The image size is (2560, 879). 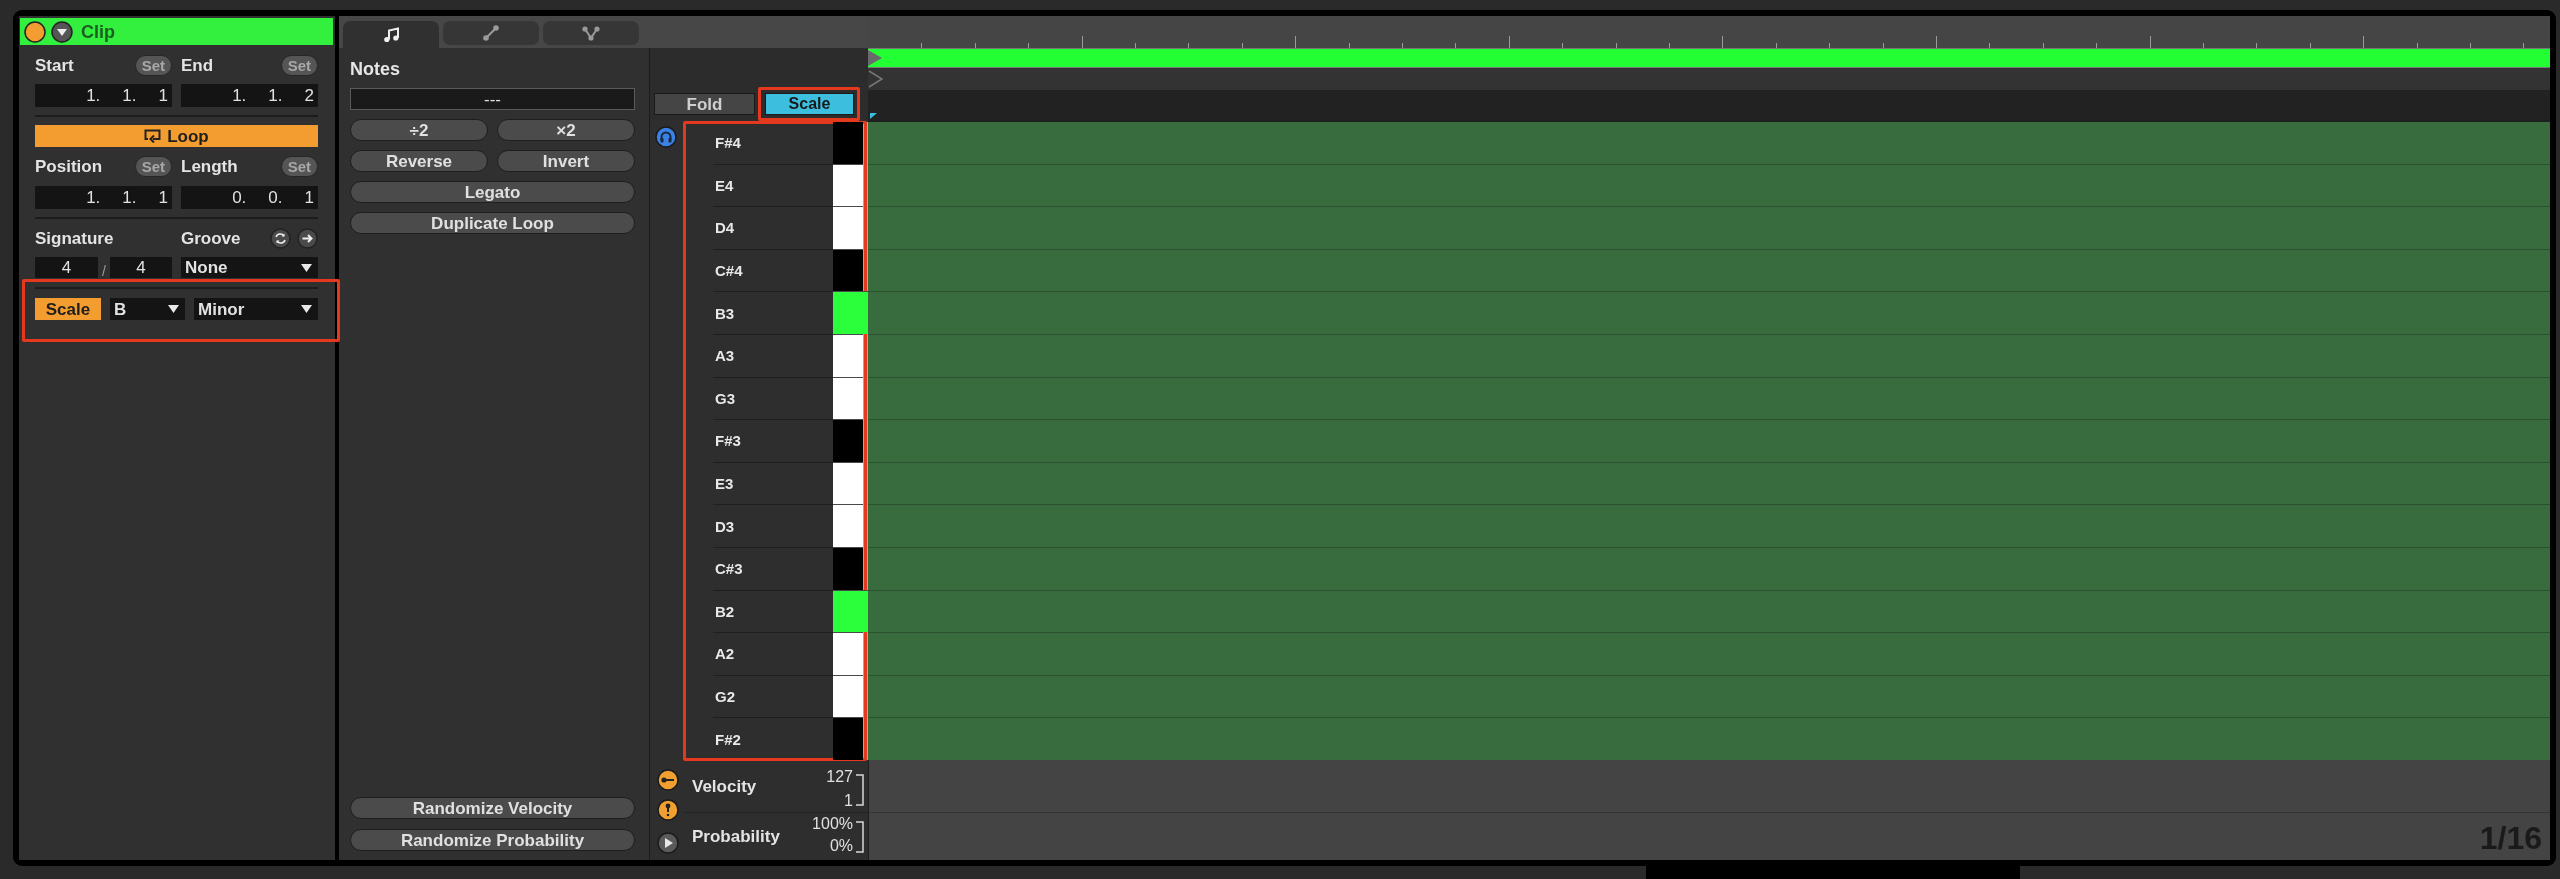 I want to click on root-note-dropdown: B, so click(x=147, y=309).